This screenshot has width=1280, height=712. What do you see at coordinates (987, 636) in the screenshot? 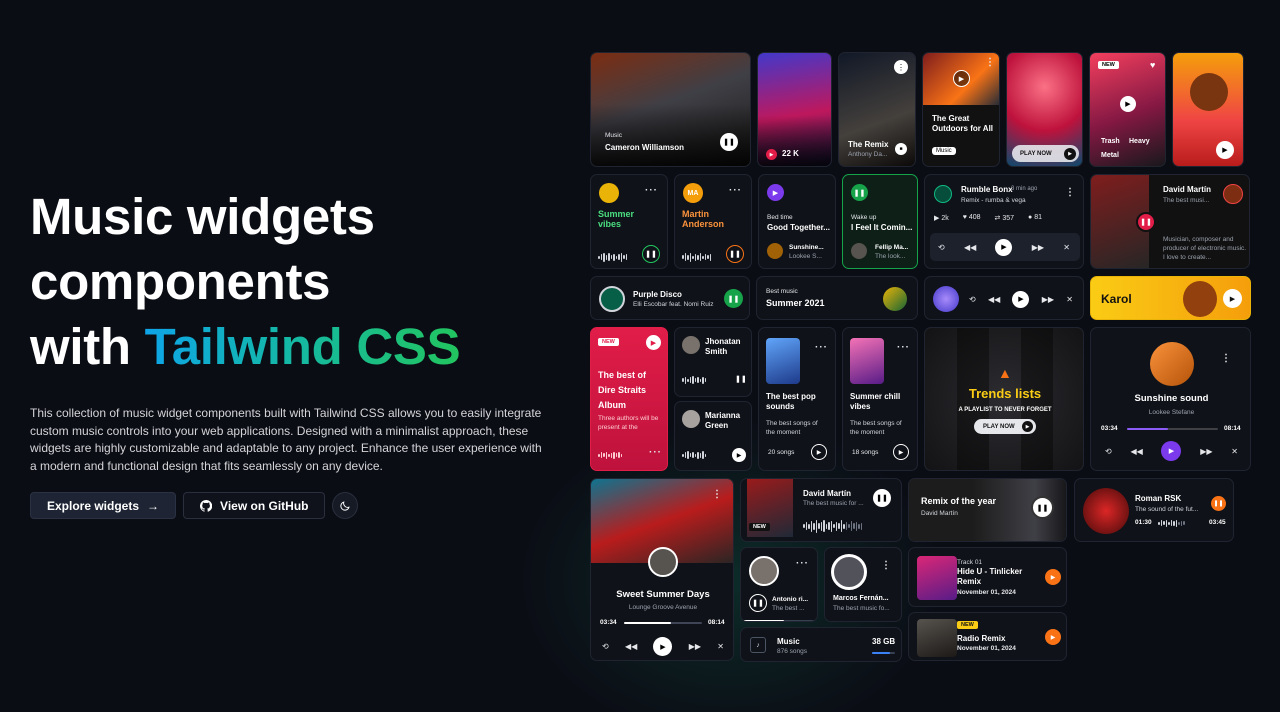
I see `widget-radio-remix: NEW Radio Remix November 01, 2024 ▶` at bounding box center [987, 636].